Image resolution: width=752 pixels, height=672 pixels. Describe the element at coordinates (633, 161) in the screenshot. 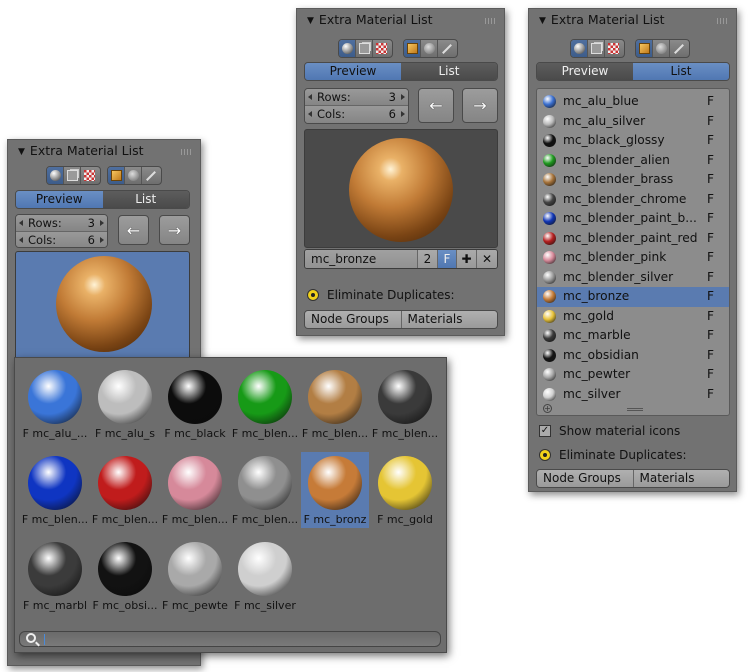

I see `list-item: mc_blender_alien F` at that location.